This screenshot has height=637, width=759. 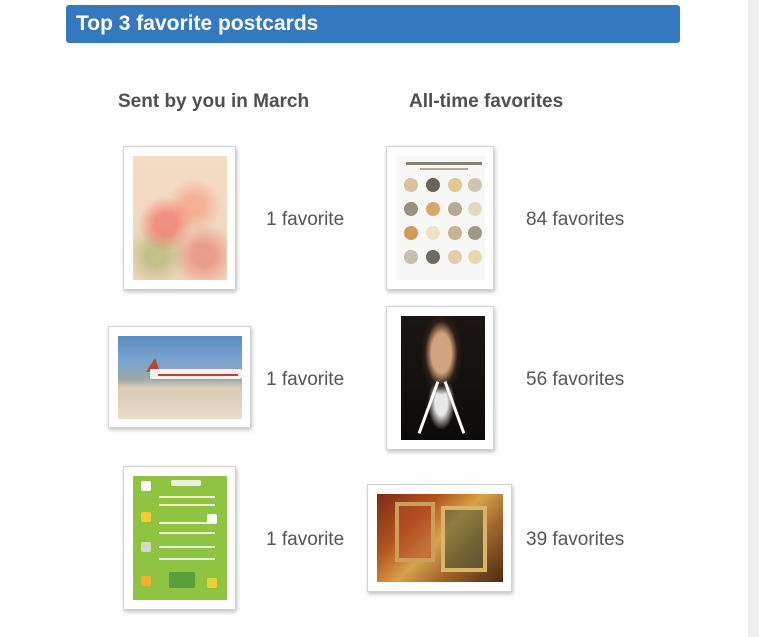 What do you see at coordinates (575, 219) in the screenshot?
I see `favorite-count: 84 favorites` at bounding box center [575, 219].